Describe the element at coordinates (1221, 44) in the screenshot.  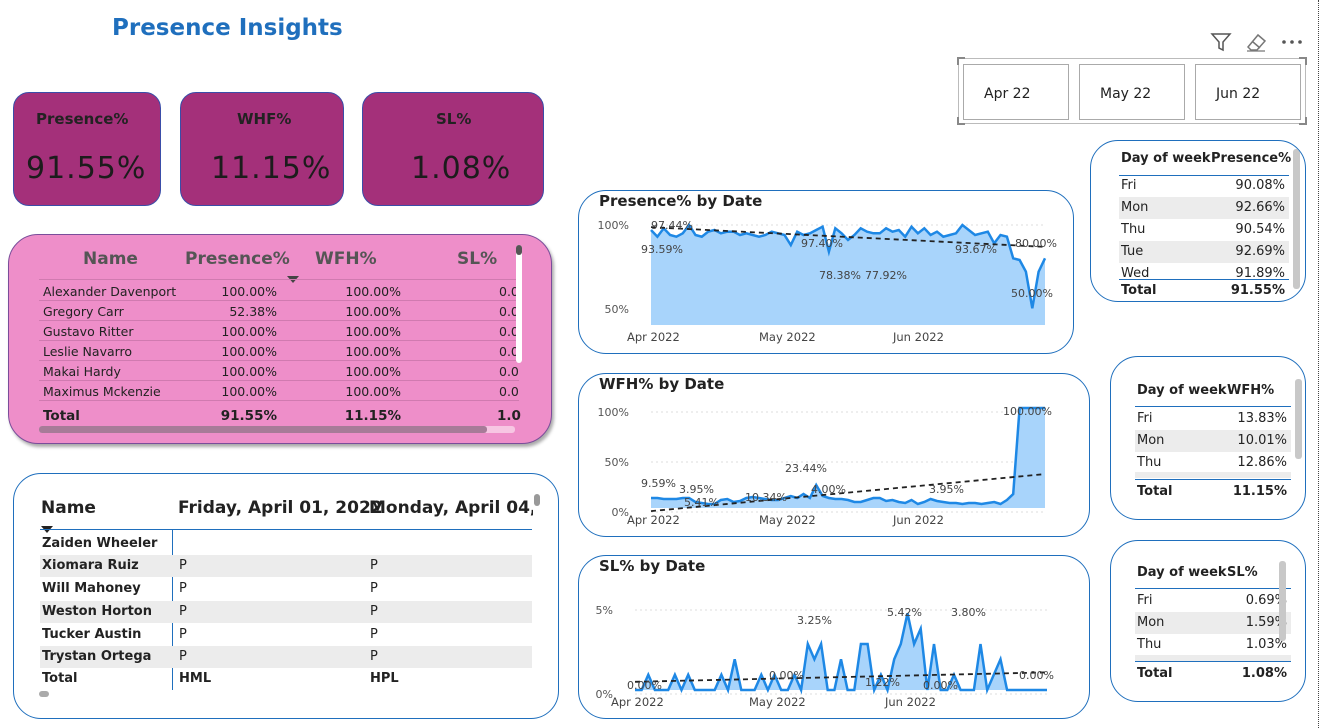
I see `filter-icon` at that location.